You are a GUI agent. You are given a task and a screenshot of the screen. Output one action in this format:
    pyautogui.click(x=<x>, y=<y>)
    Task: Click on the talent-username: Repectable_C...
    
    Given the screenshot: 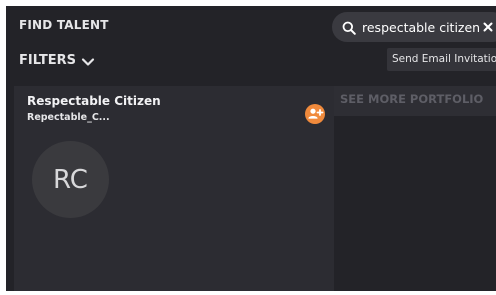 What is the action you would take?
    pyautogui.click(x=68, y=117)
    